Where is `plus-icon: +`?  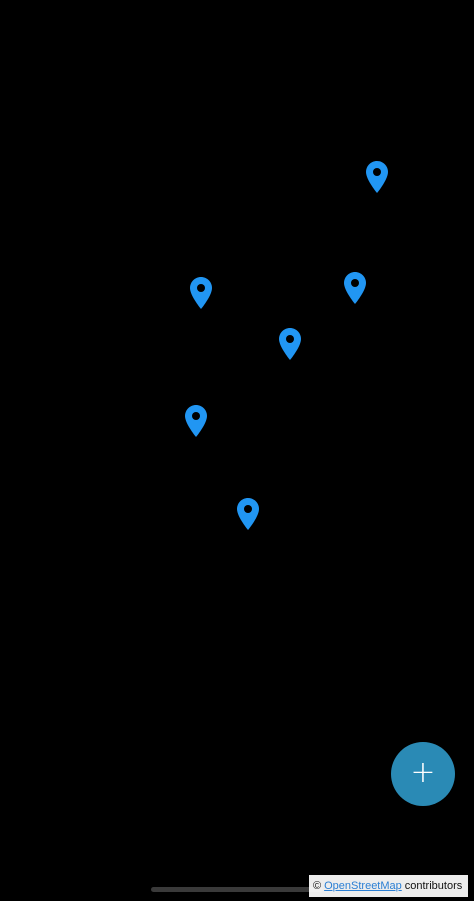 plus-icon: + is located at coordinates (423, 772).